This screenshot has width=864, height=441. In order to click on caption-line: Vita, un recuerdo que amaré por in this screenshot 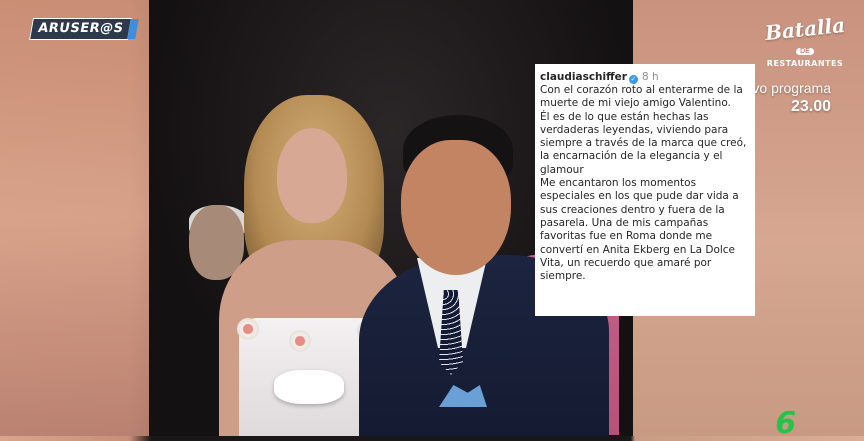, I will do `click(626, 262)`.